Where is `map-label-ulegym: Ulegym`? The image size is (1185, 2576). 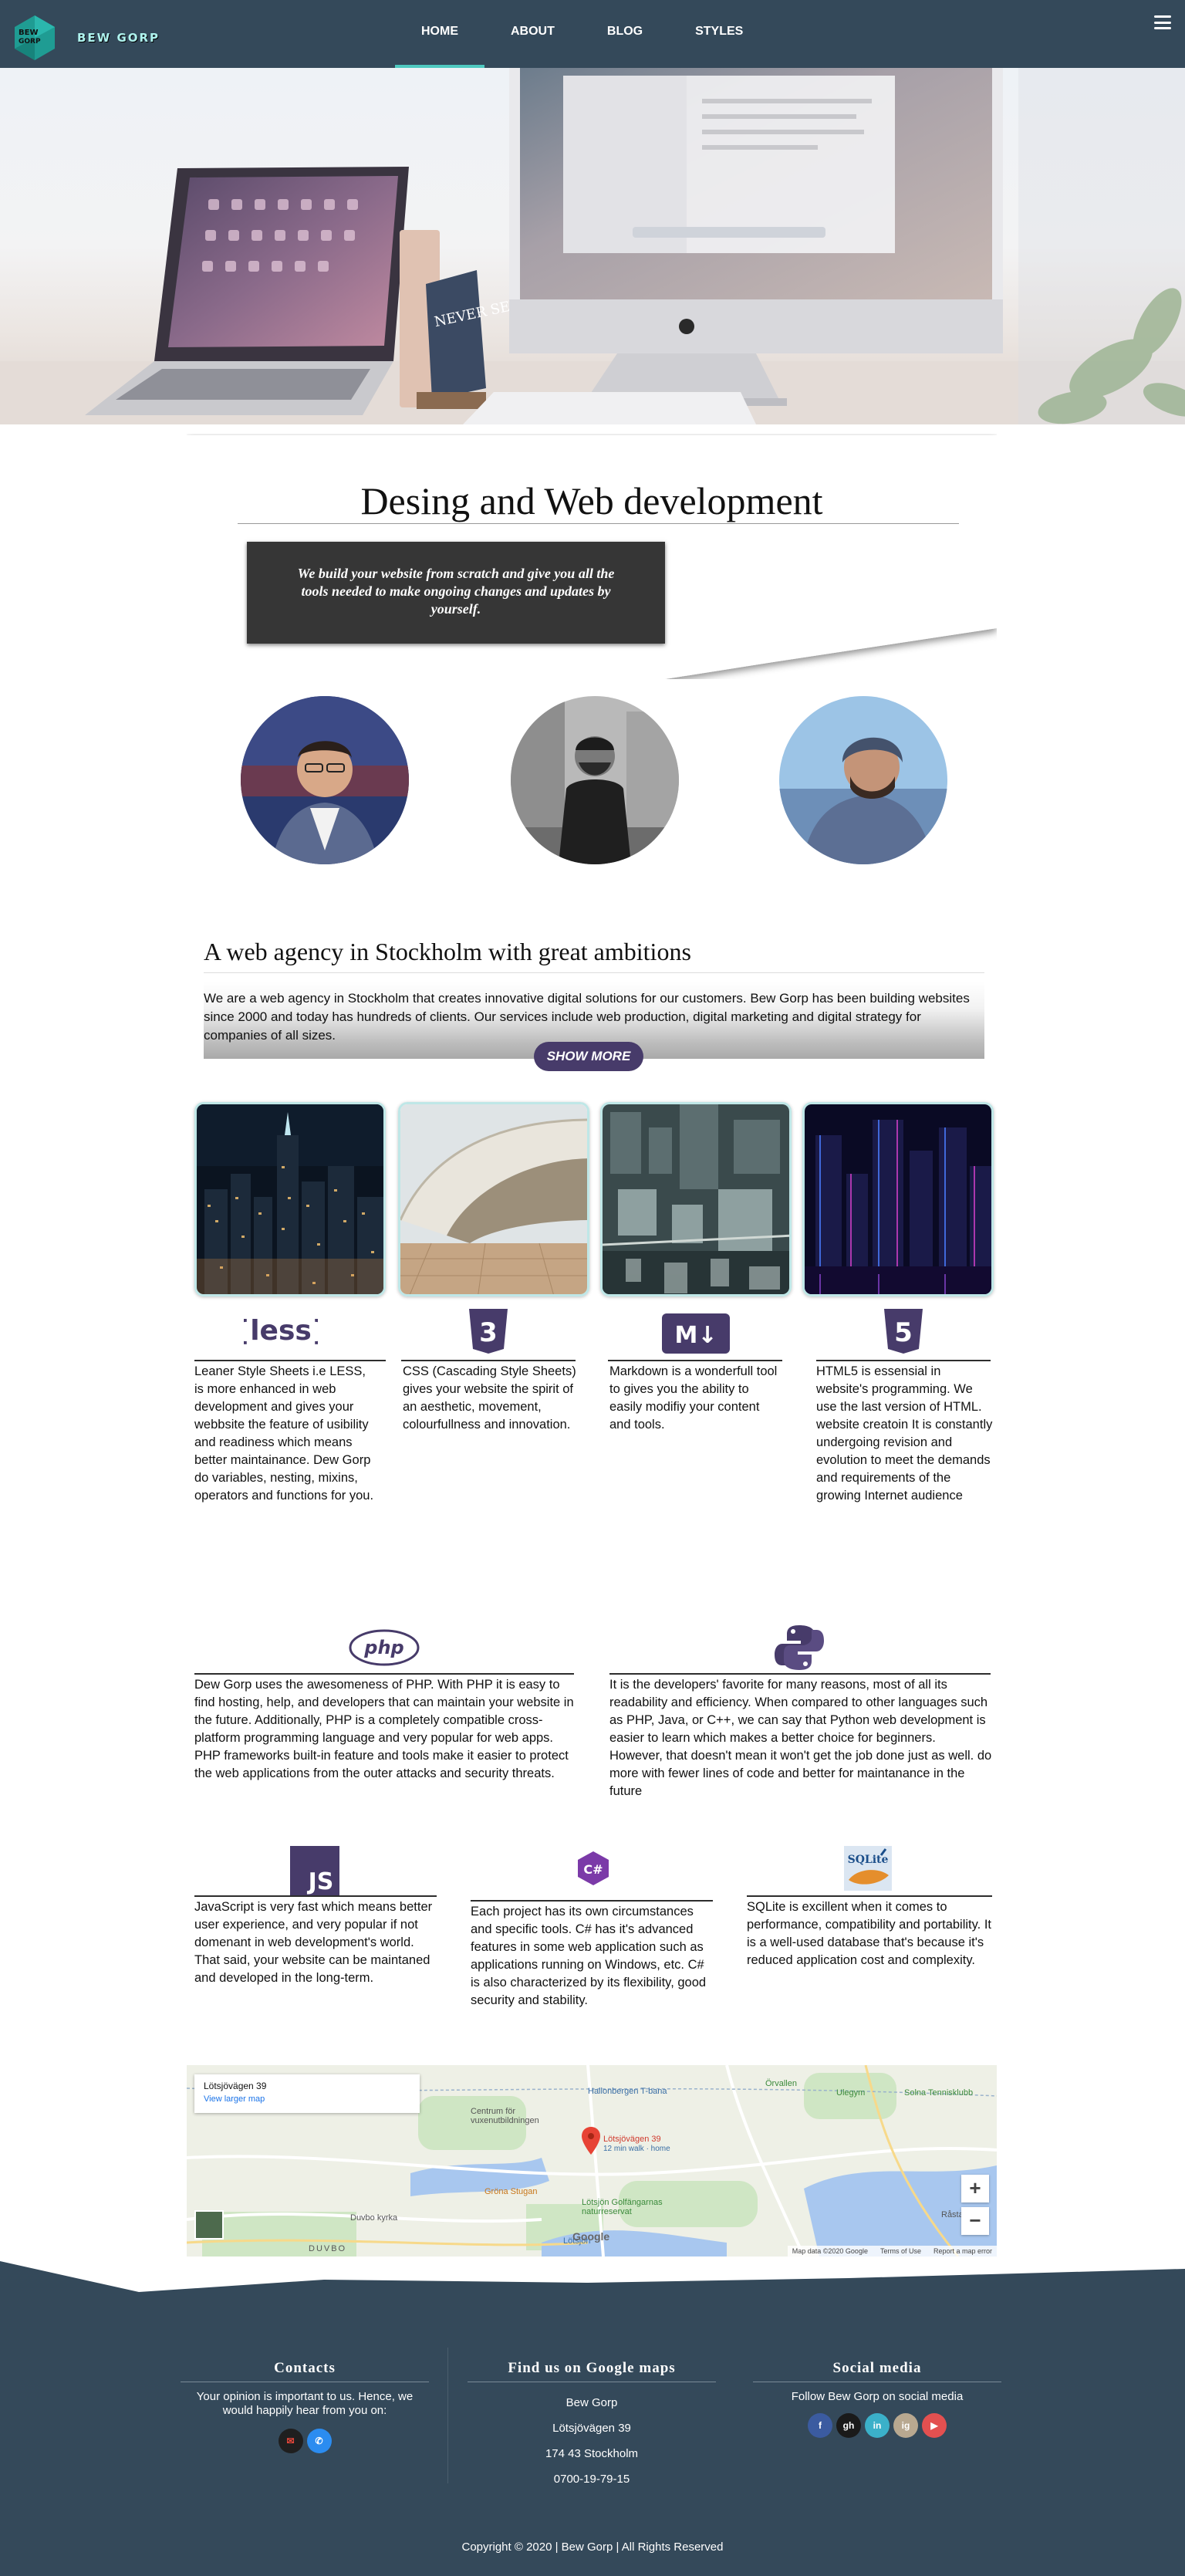 map-label-ulegym: Ulegym is located at coordinates (851, 2093).